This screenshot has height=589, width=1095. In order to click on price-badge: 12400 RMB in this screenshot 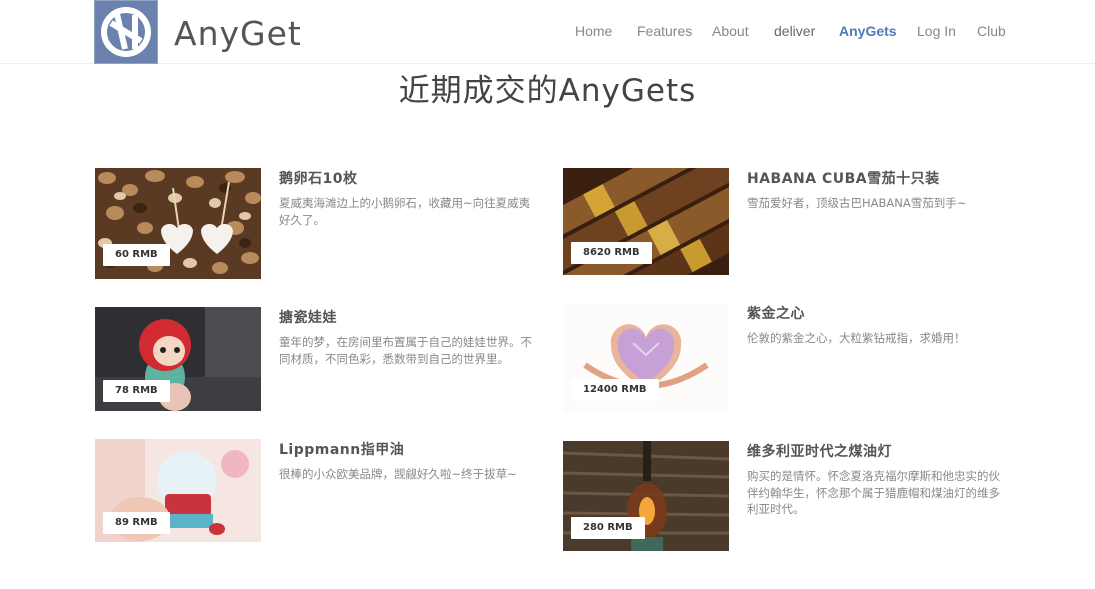, I will do `click(615, 390)`.